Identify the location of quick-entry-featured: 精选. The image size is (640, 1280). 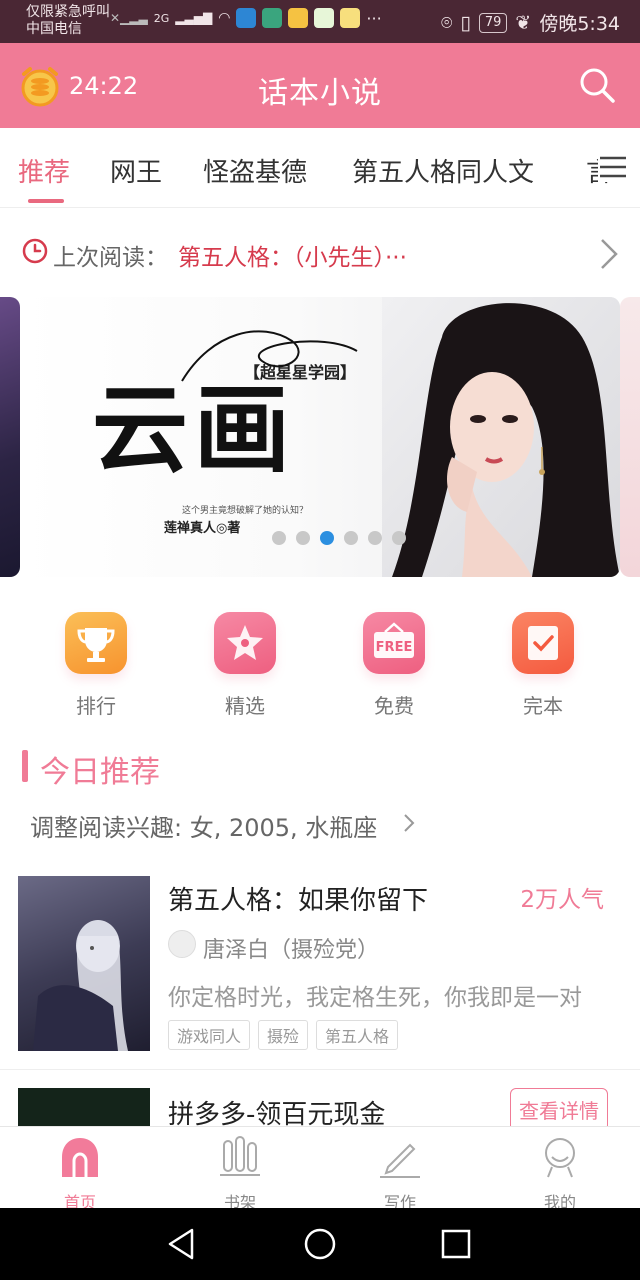
(245, 665).